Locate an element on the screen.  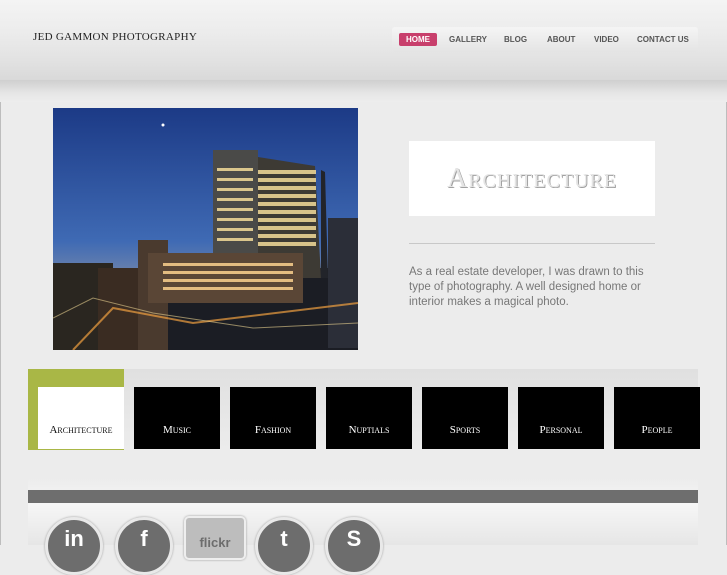
main-nav: HOME GALLERY BLOG ABOUT VIDEO CONTACT US is located at coordinates (545, 39).